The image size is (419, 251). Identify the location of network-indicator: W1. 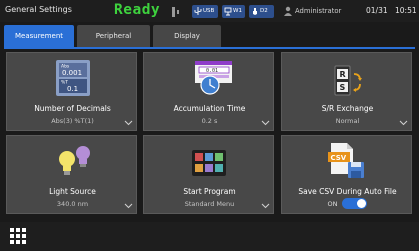
(233, 11).